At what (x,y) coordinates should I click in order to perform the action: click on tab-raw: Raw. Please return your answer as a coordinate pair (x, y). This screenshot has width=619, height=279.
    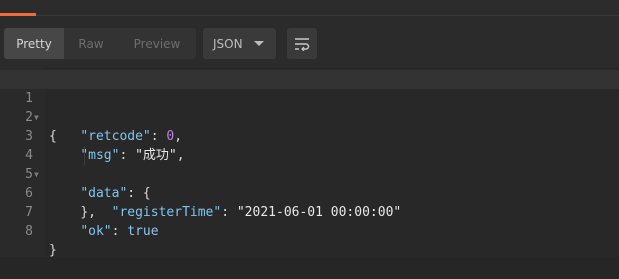
    Looking at the image, I should click on (91, 43).